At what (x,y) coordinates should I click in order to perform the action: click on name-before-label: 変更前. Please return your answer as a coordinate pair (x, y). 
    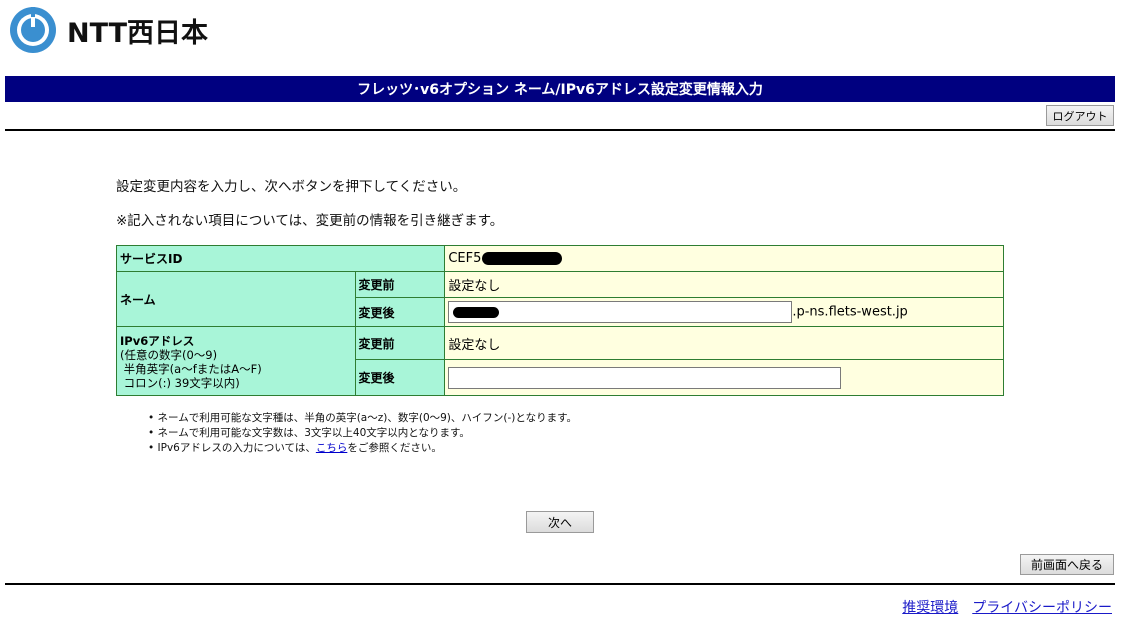
    Looking at the image, I should click on (400, 284).